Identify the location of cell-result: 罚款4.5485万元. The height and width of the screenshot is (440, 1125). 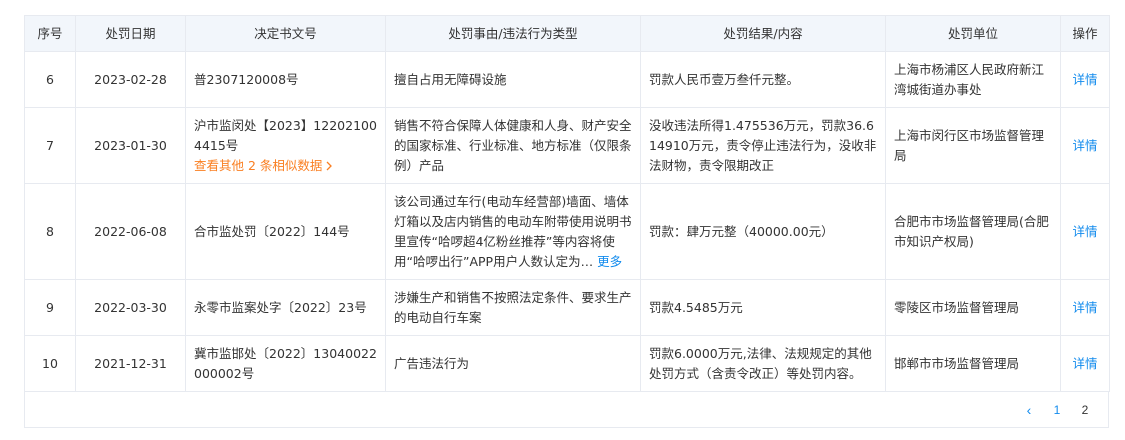
(763, 307).